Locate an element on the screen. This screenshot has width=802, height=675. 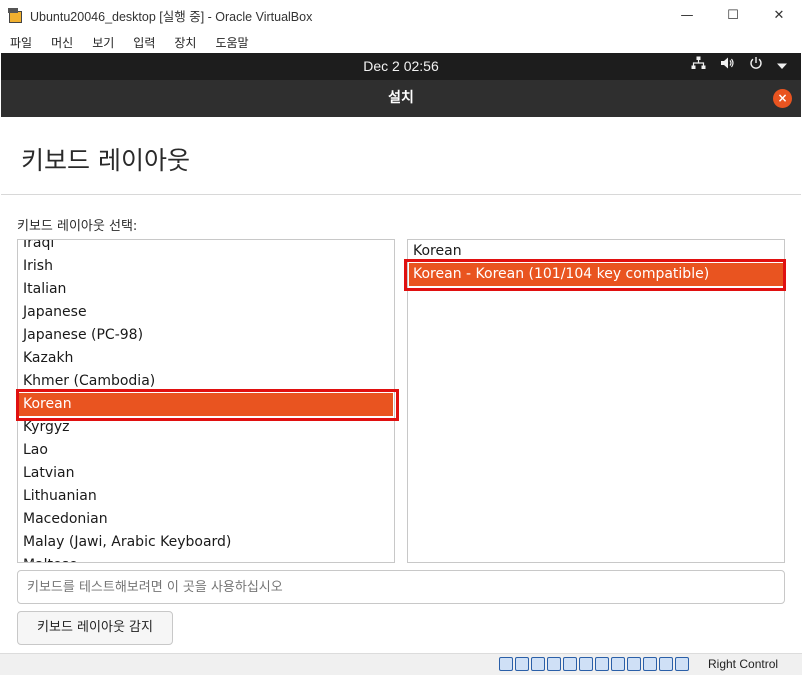
layout-item: Maltese is located at coordinates (206, 558).